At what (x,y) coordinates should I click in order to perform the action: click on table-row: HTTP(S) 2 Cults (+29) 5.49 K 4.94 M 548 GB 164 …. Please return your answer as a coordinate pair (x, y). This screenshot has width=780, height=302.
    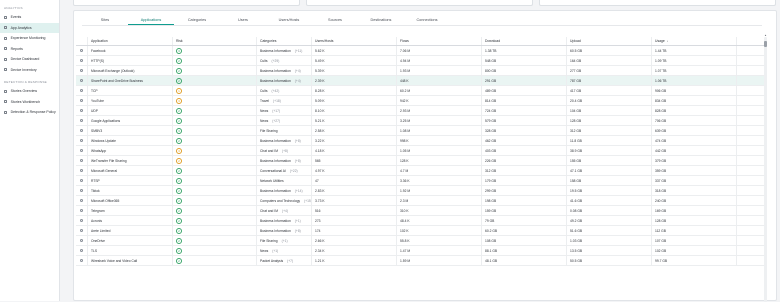
    Looking at the image, I should click on (420, 61).